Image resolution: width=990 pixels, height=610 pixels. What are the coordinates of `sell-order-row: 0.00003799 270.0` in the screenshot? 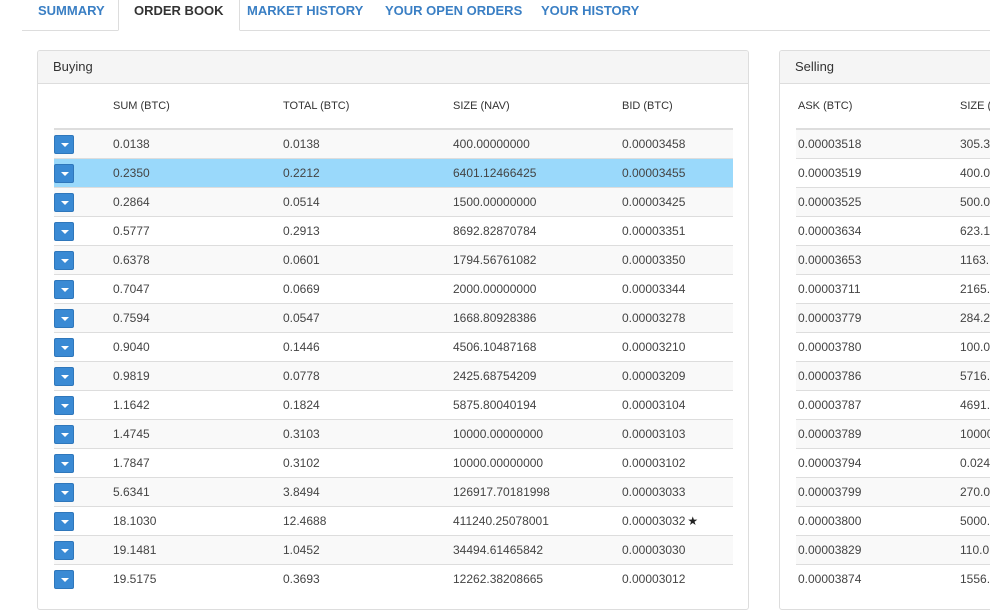 It's located at (893, 492).